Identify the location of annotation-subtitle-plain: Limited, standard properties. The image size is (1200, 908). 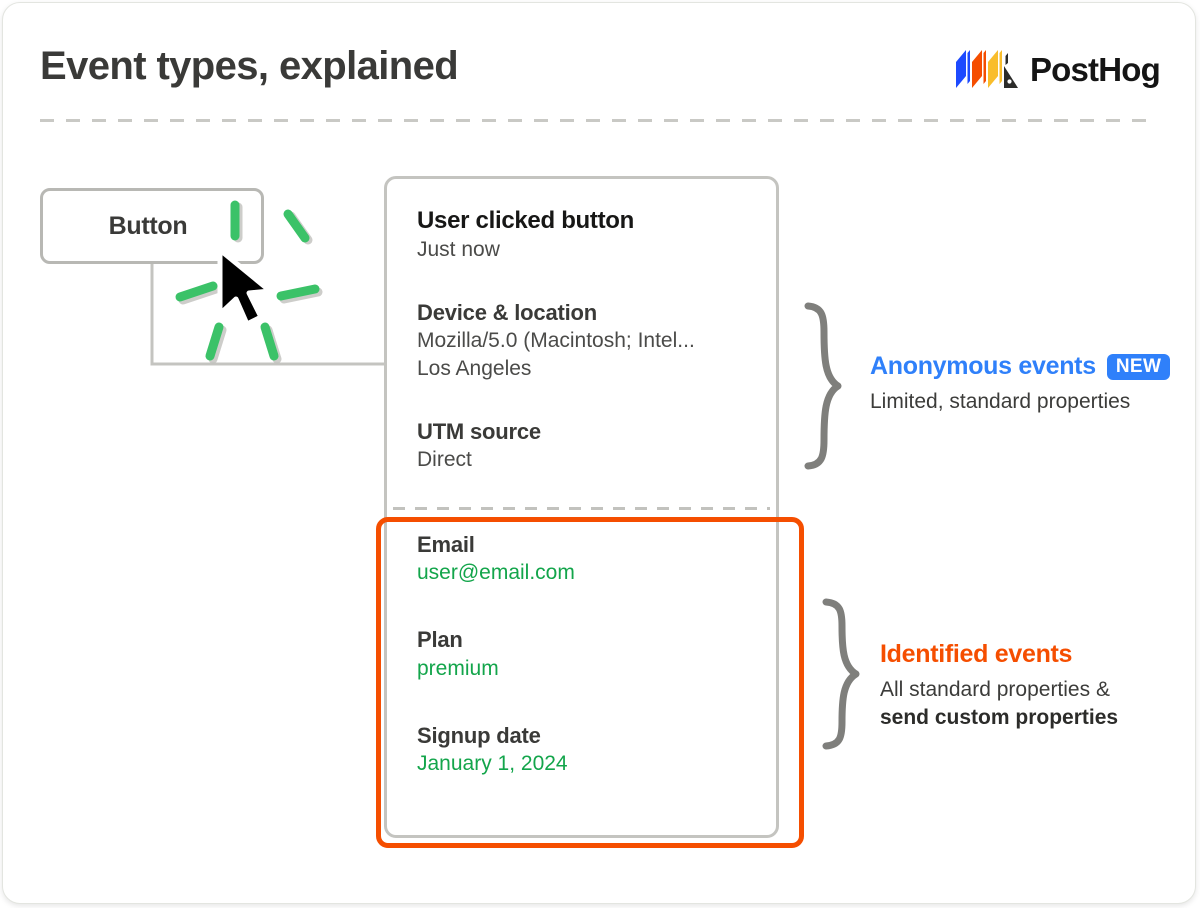
(1000, 401).